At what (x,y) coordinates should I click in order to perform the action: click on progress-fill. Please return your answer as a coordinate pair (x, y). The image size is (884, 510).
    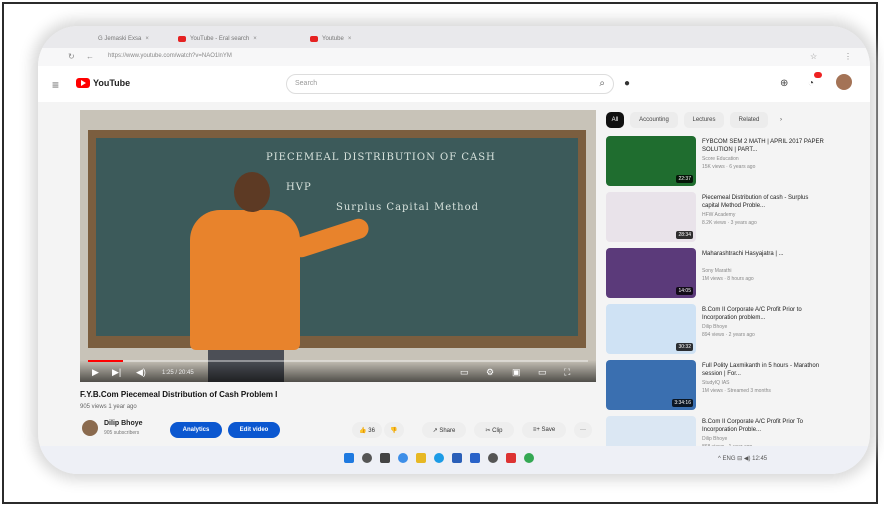
    Looking at the image, I should click on (105, 361).